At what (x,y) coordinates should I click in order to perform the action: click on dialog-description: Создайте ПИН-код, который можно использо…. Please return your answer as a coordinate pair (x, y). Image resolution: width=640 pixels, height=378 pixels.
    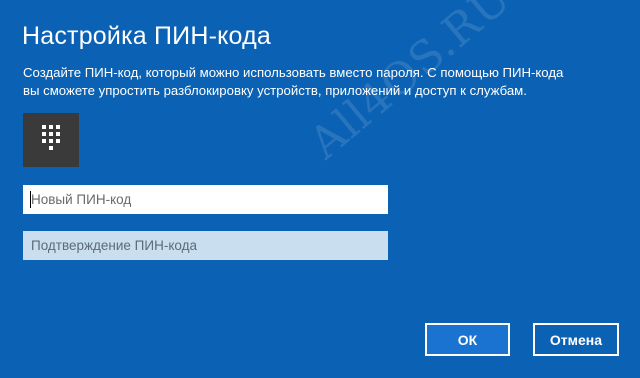
    Looking at the image, I should click on (318, 82).